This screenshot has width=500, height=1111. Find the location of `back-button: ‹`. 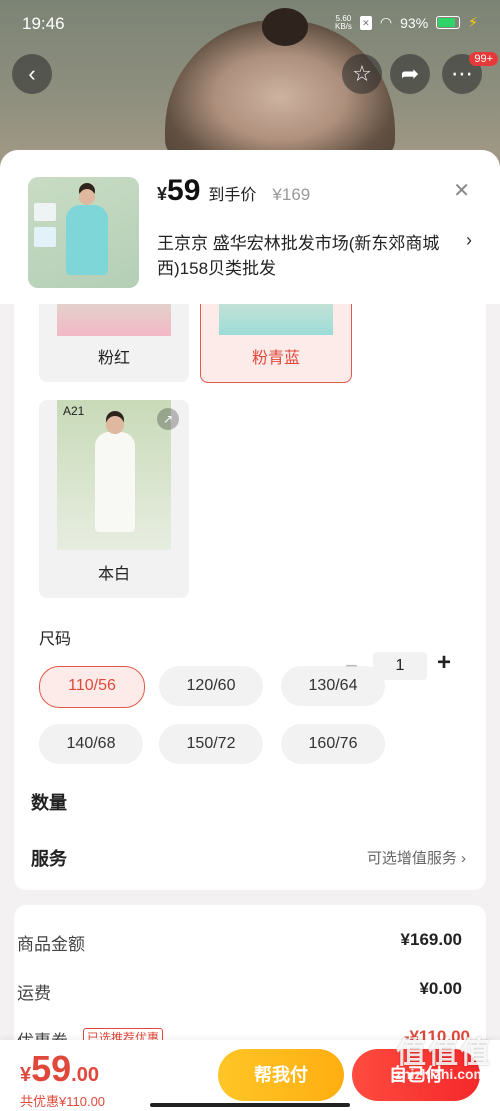

back-button: ‹ is located at coordinates (32, 74).